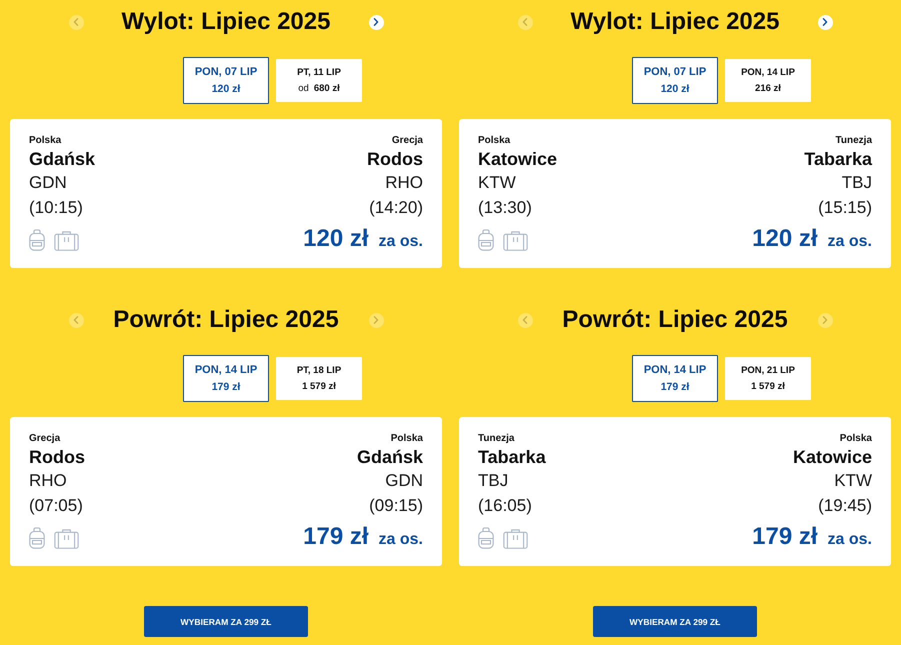  Describe the element at coordinates (319, 378) in the screenshot. I see `date-tab: PT, 18 LIP 1 579 zł` at that location.